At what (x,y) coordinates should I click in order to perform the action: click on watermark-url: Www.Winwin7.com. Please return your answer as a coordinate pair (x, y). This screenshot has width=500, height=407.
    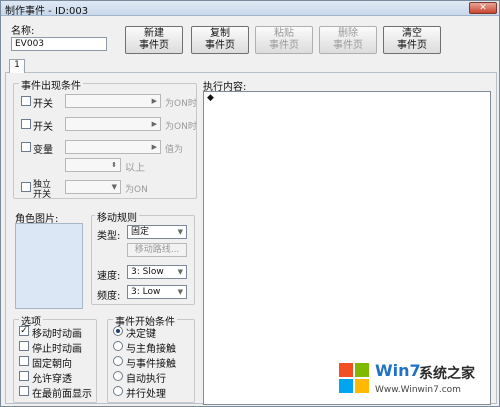
    Looking at the image, I should click on (418, 390).